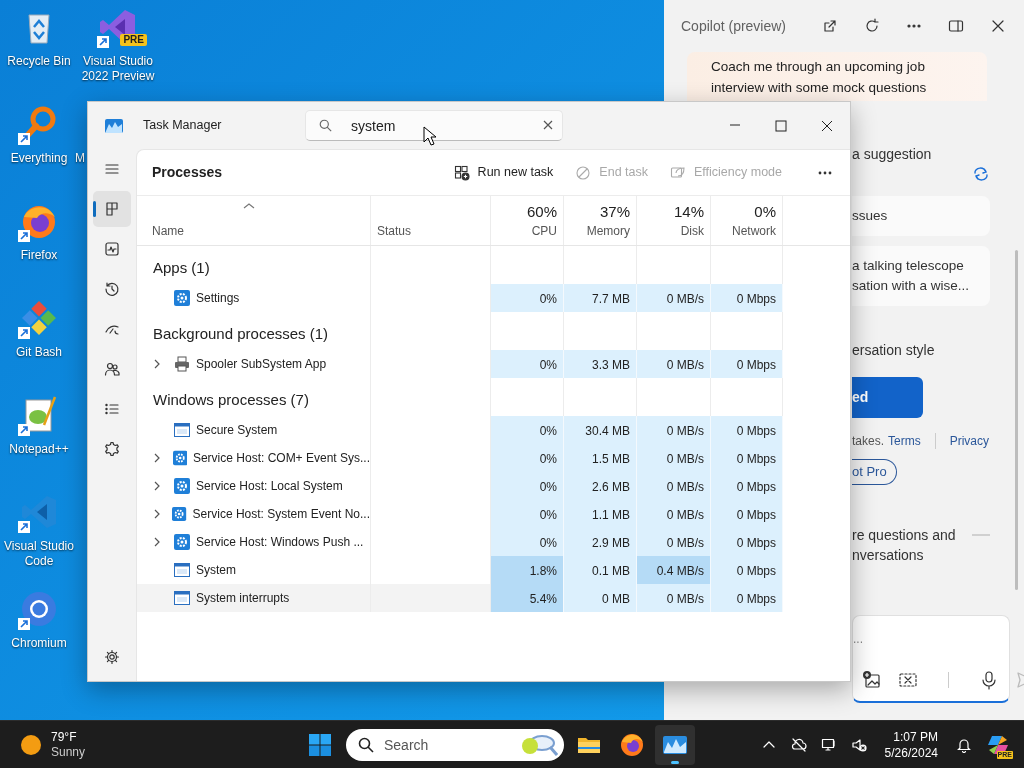  Describe the element at coordinates (734, 26) in the screenshot. I see `panel-title: Copilot (preview)` at that location.